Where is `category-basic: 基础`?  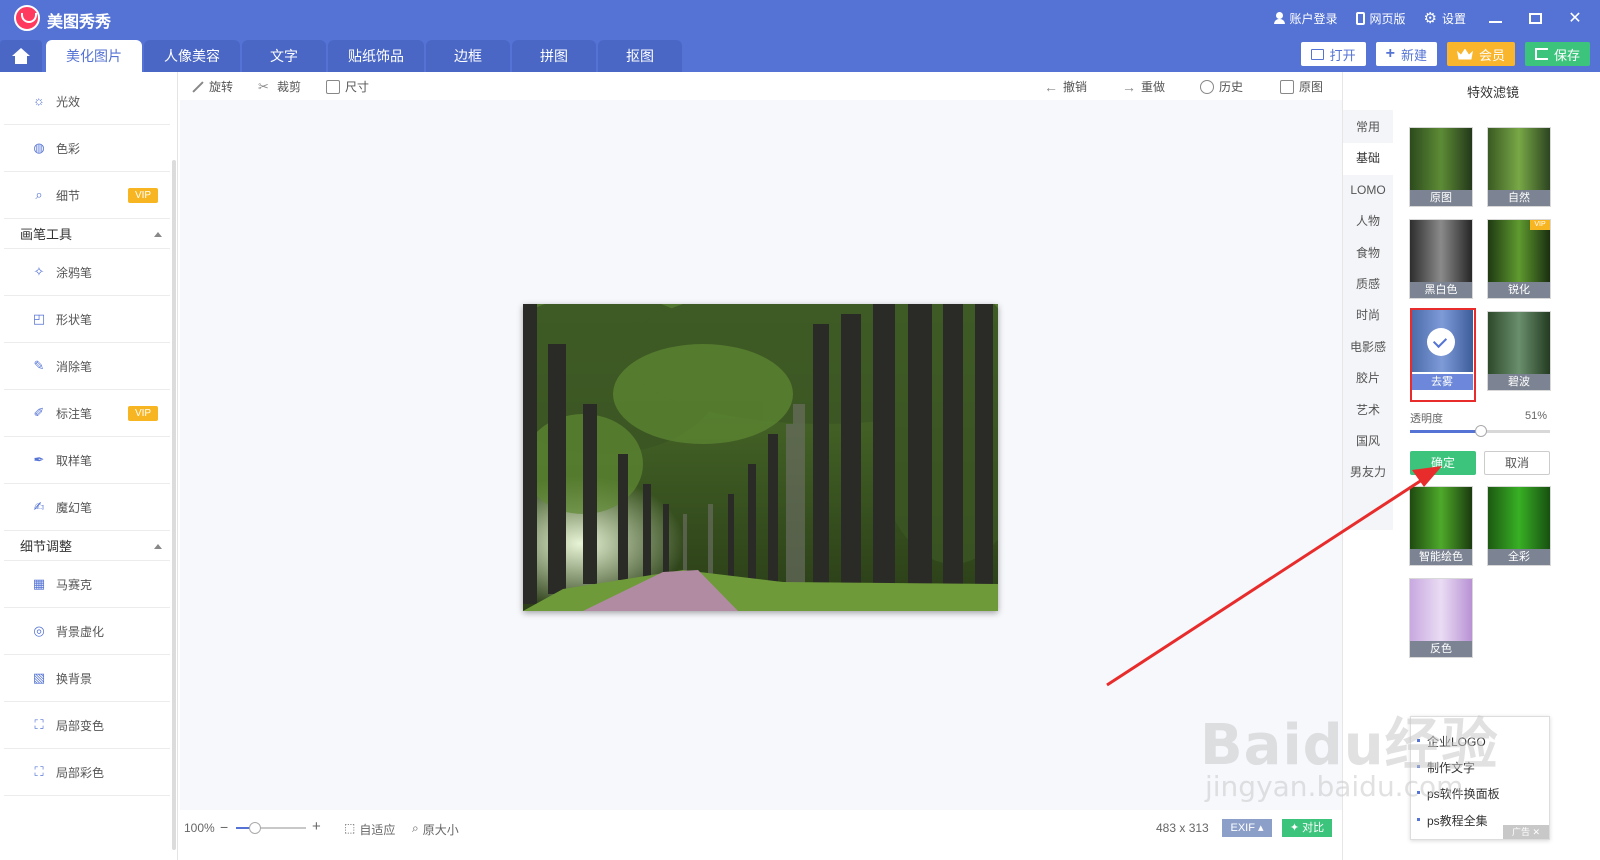 category-basic: 基础 is located at coordinates (1368, 159).